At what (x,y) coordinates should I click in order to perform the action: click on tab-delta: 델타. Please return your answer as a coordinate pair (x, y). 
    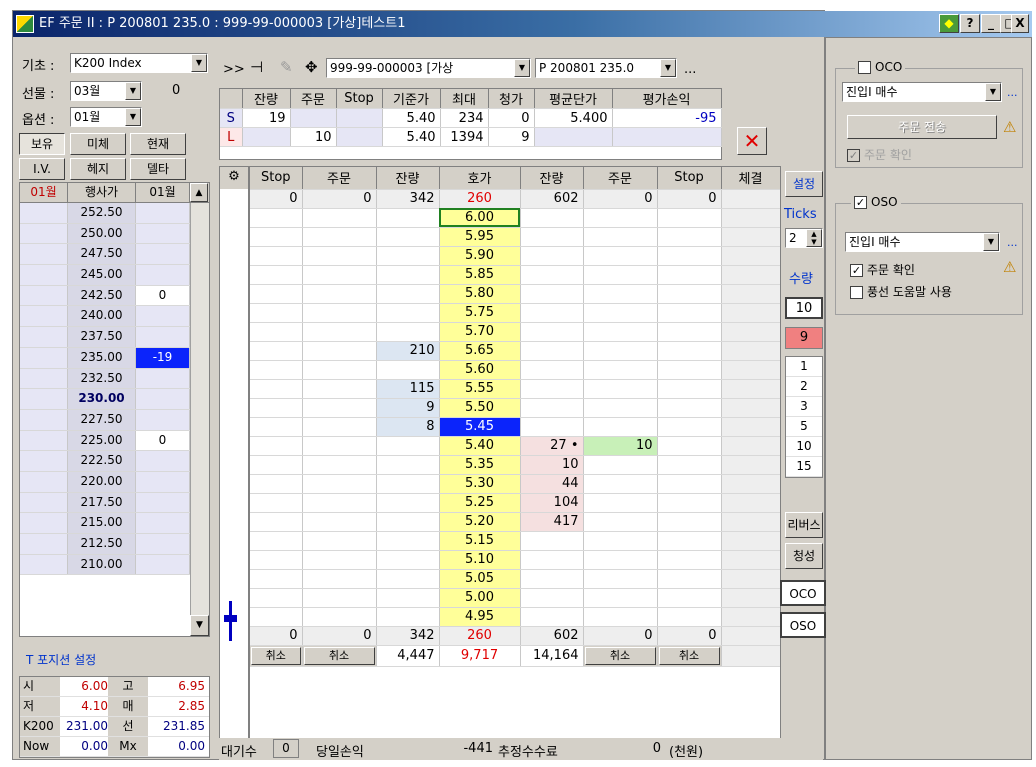
    Looking at the image, I should click on (158, 169).